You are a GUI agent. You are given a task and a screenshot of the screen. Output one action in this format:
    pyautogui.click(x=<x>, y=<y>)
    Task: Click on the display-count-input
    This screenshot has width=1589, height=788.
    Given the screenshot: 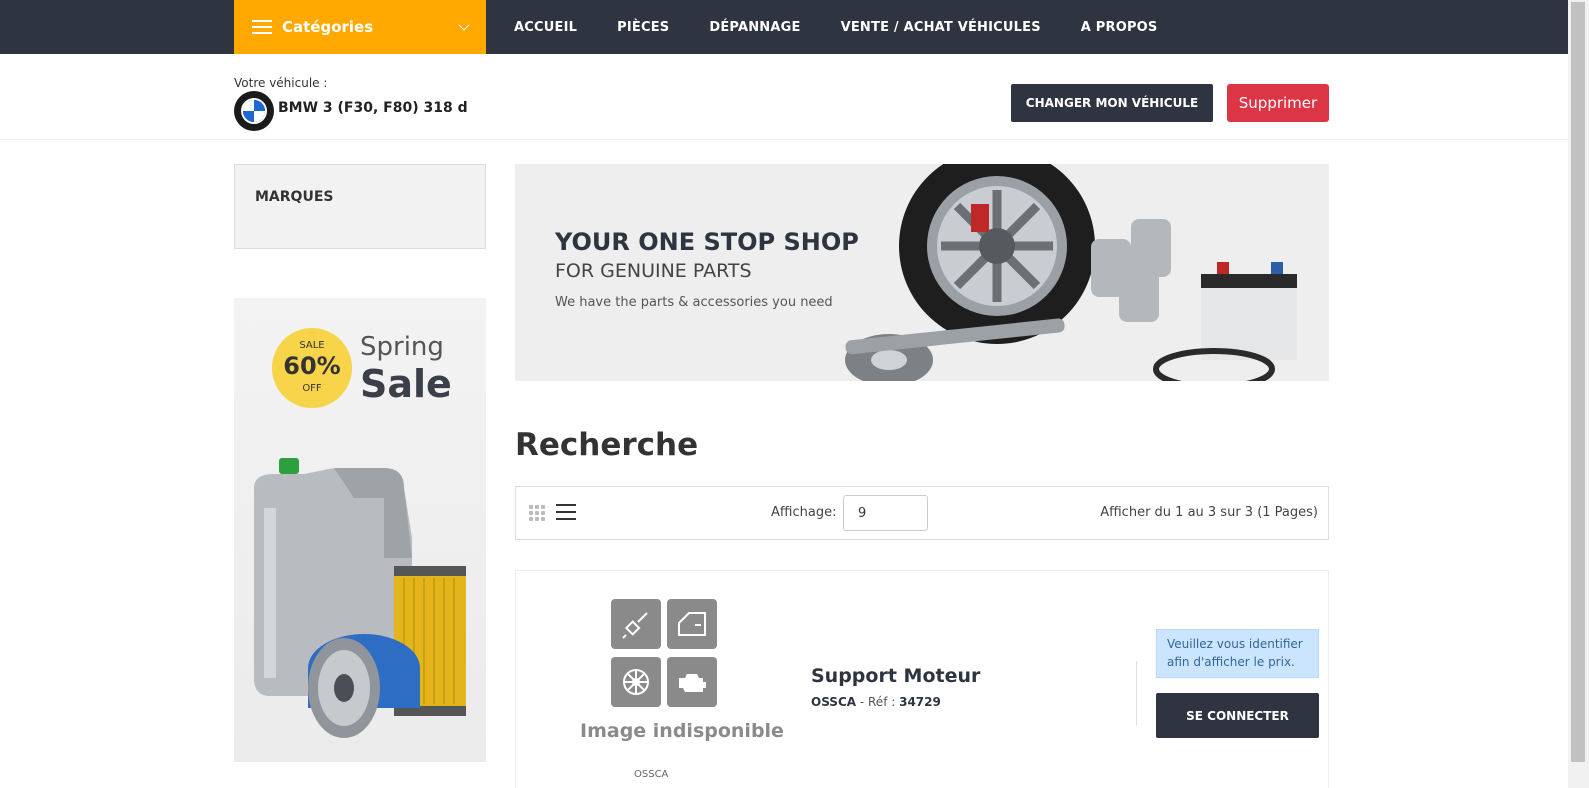 What is the action you would take?
    pyautogui.click(x=885, y=513)
    